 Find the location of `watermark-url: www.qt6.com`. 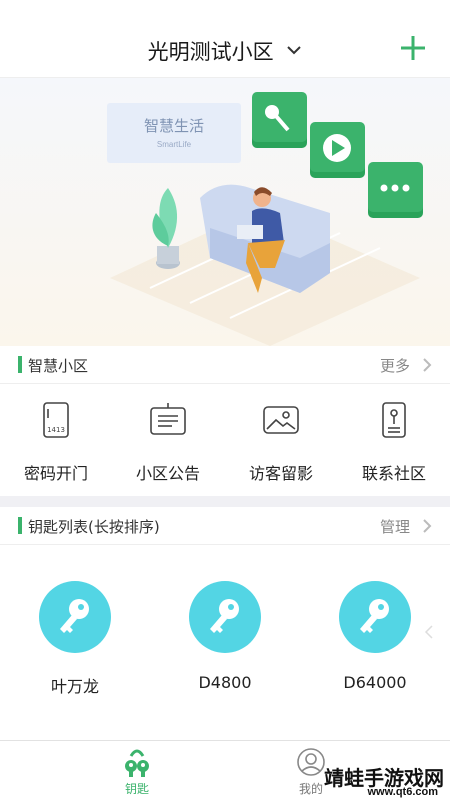

watermark-url: www.qt6.com is located at coordinates (403, 792).